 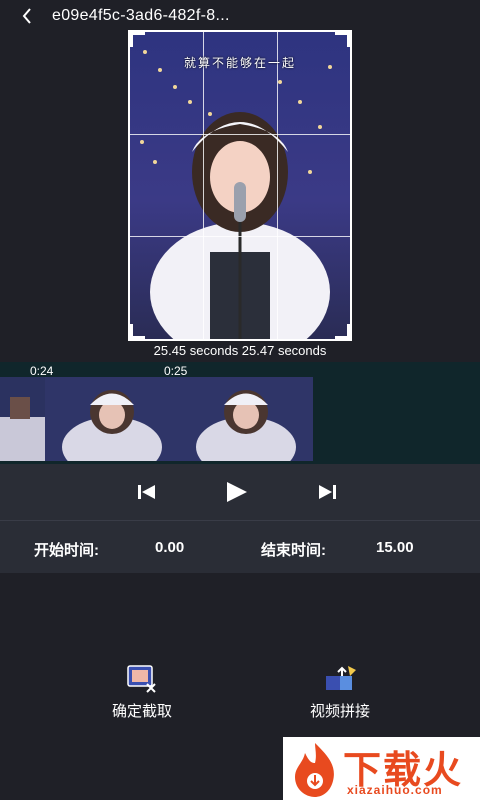 I want to click on confirm-crop-label: 确定截取, so click(x=141, y=711).